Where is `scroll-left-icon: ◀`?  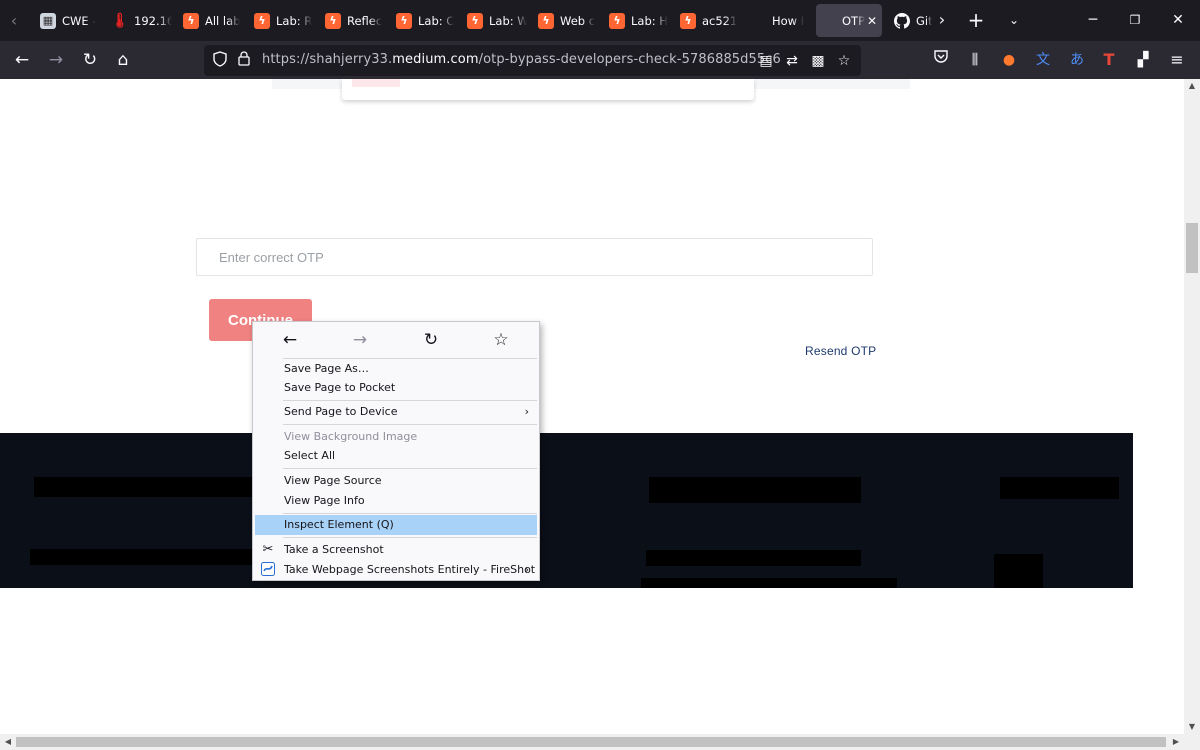
scroll-left-icon: ◀ is located at coordinates (8, 742).